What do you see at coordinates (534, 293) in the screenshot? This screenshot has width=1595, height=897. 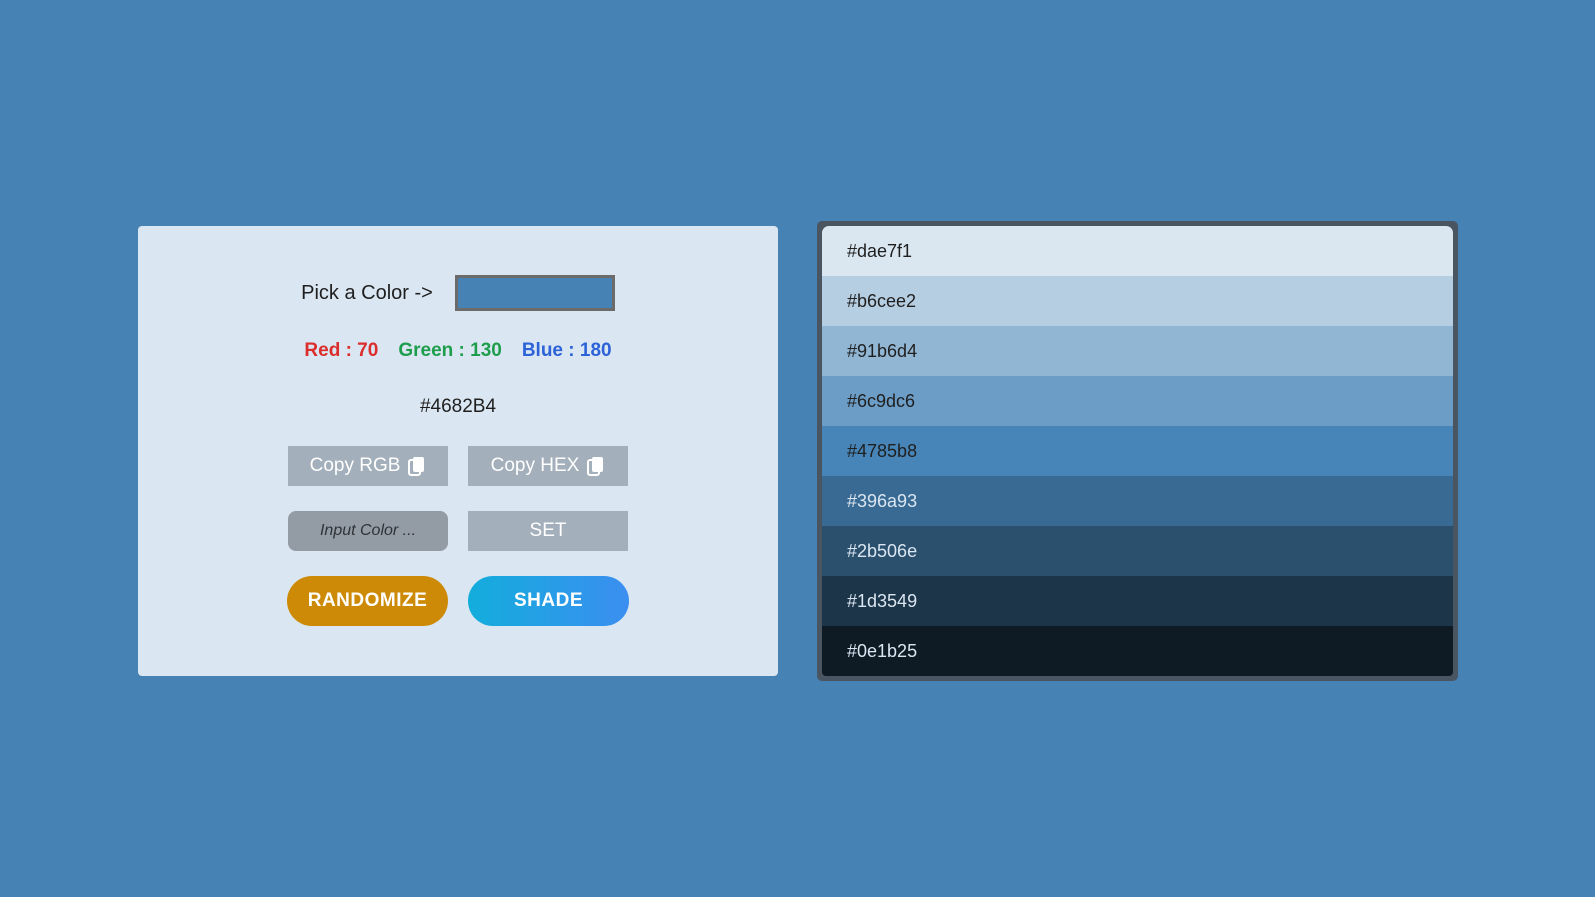 I see `color-picker-input` at bounding box center [534, 293].